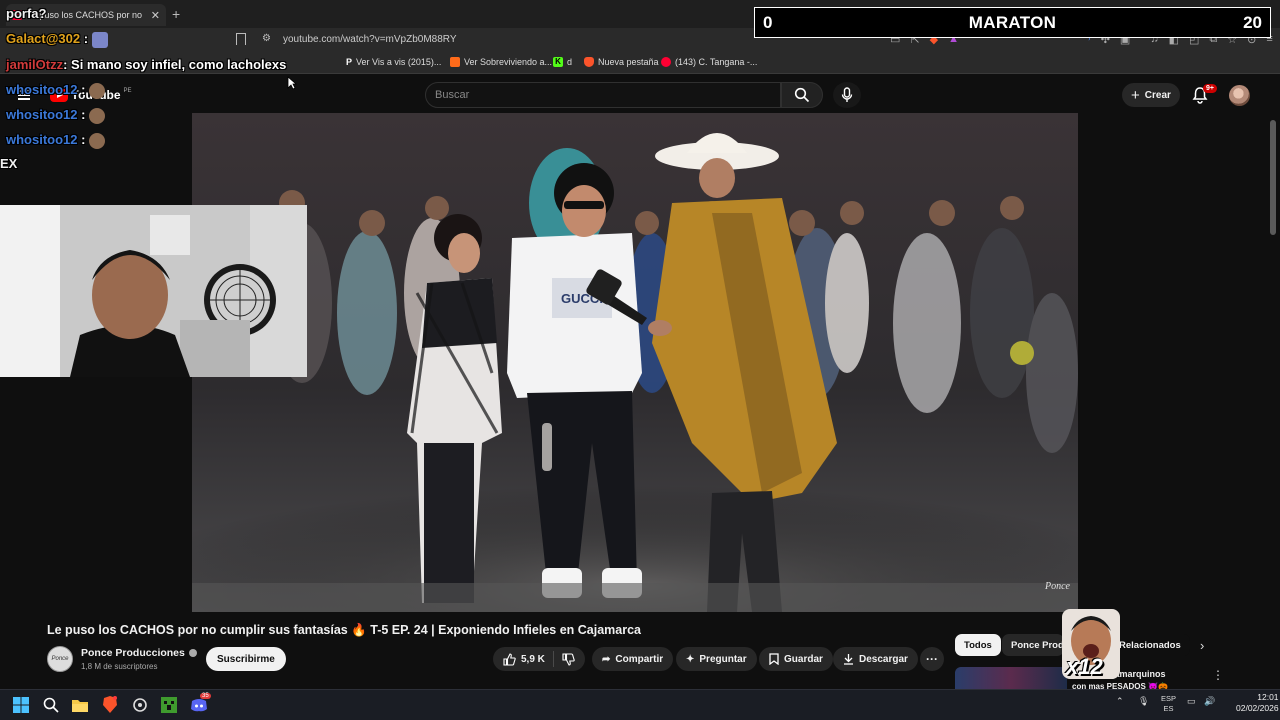 This screenshot has height=720, width=1280. Describe the element at coordinates (57, 39) in the screenshot. I see `chat-message: Galact@302 :` at that location.